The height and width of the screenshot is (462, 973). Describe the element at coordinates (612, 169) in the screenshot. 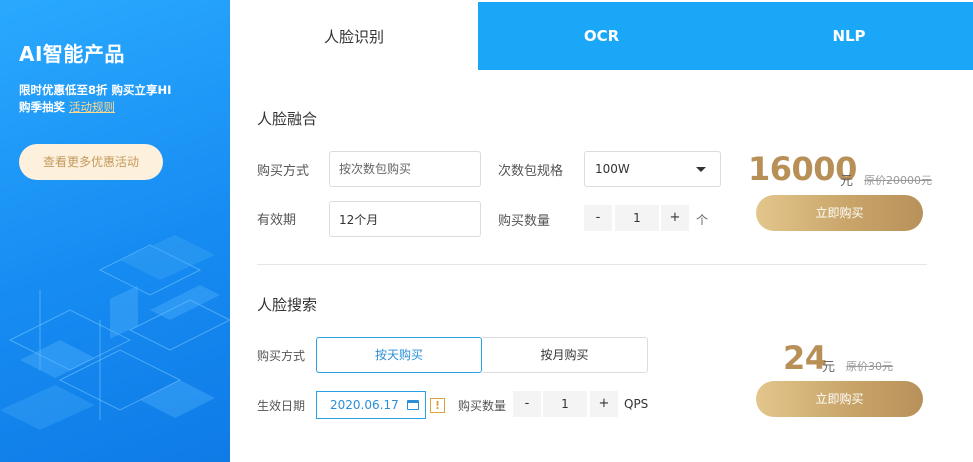

I see `ff-package-spec-value: 100W` at that location.